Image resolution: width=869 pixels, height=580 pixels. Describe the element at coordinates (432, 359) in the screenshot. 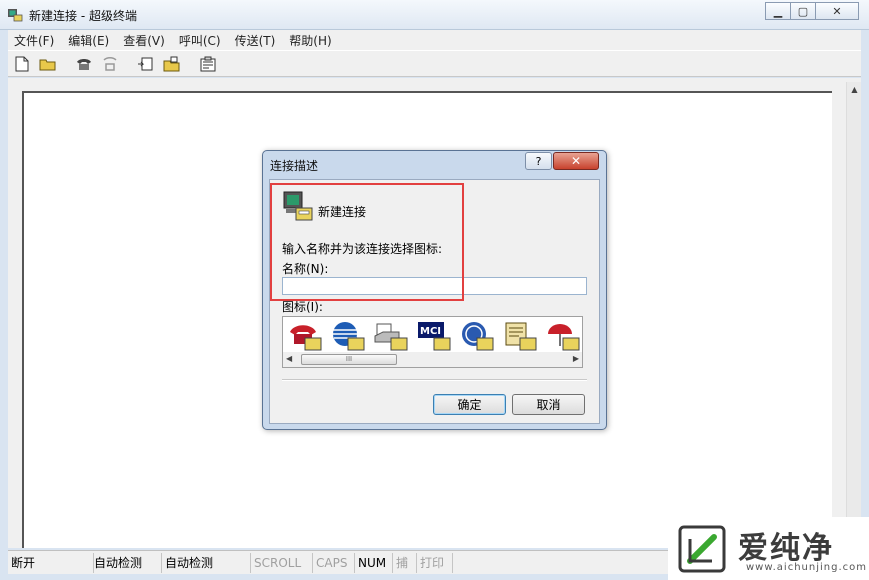

I see `horizontal-scrollbar: ◀ III ▶` at that location.